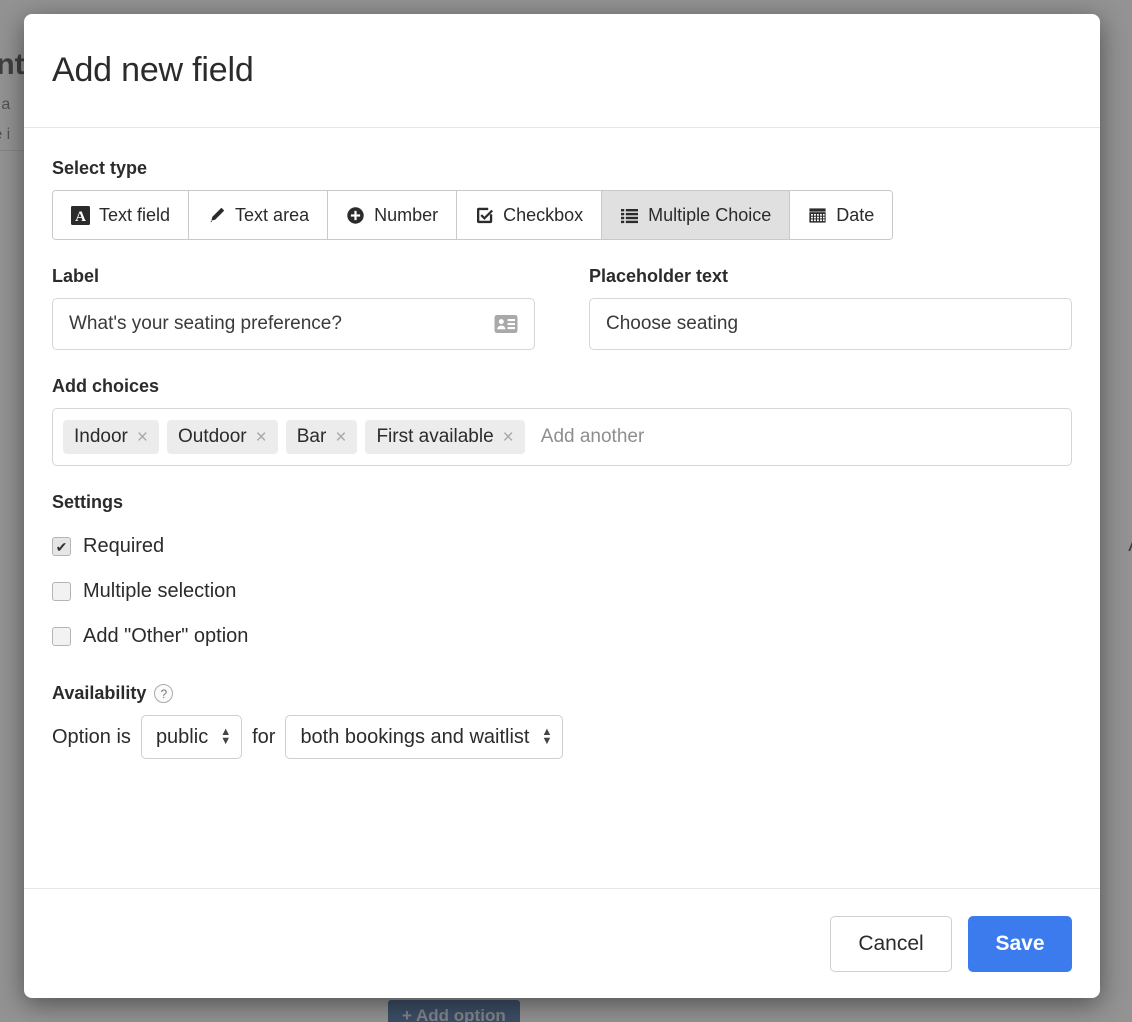 Image resolution: width=1132 pixels, height=1022 pixels. I want to click on setting-label: Add "Other" option, so click(166, 636).